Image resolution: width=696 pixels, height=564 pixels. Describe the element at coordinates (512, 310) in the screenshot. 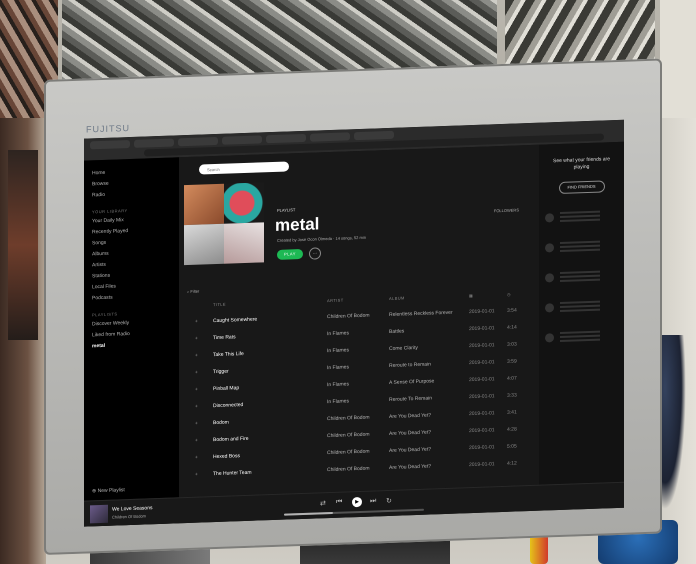

I see `track-duration: 3:54` at that location.